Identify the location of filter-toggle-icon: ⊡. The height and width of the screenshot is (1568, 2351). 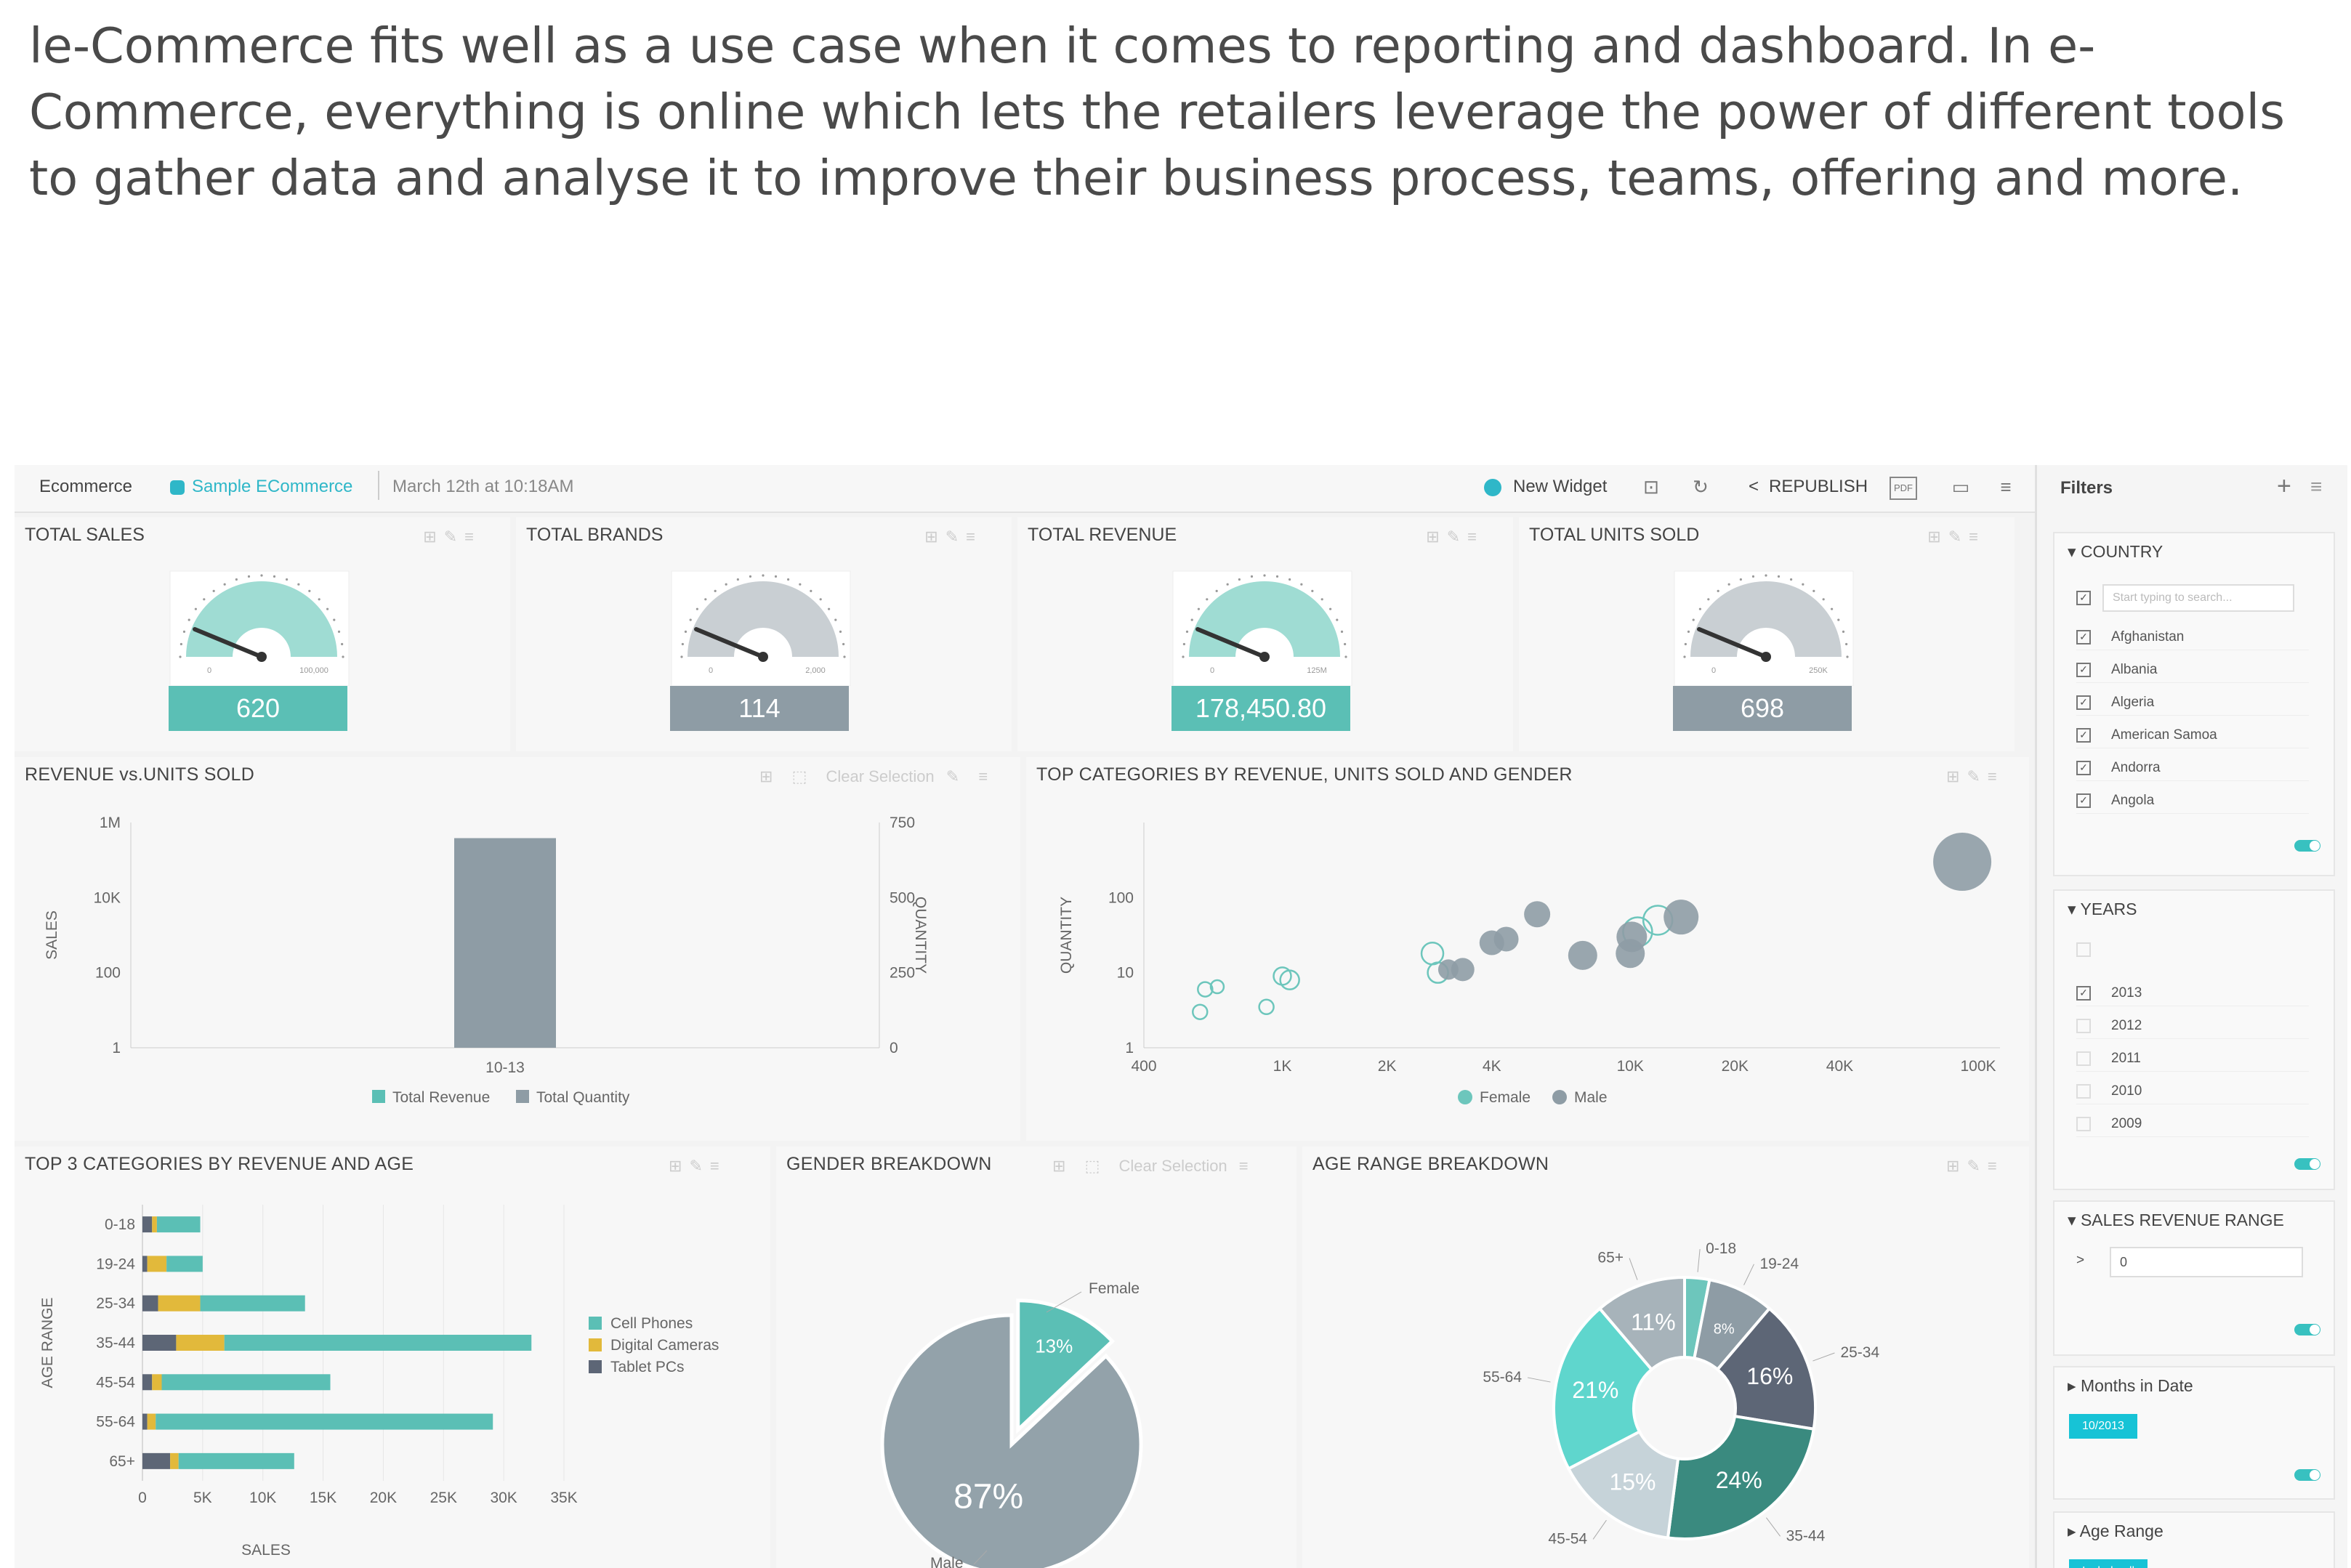
(1651, 487).